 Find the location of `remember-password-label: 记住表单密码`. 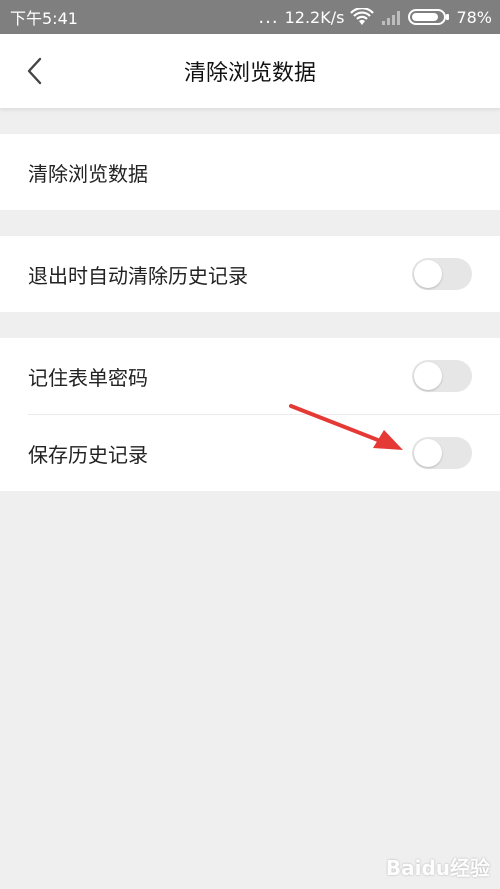

remember-password-label: 记住表单密码 is located at coordinates (88, 377).